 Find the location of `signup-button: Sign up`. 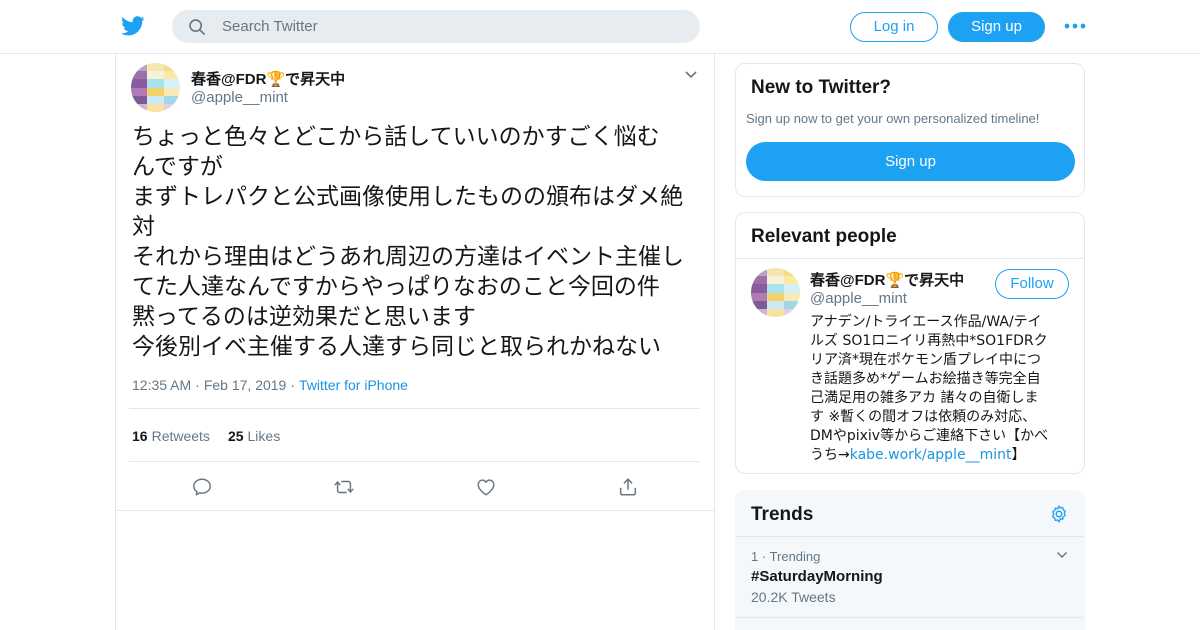

signup-button: Sign up is located at coordinates (996, 27).